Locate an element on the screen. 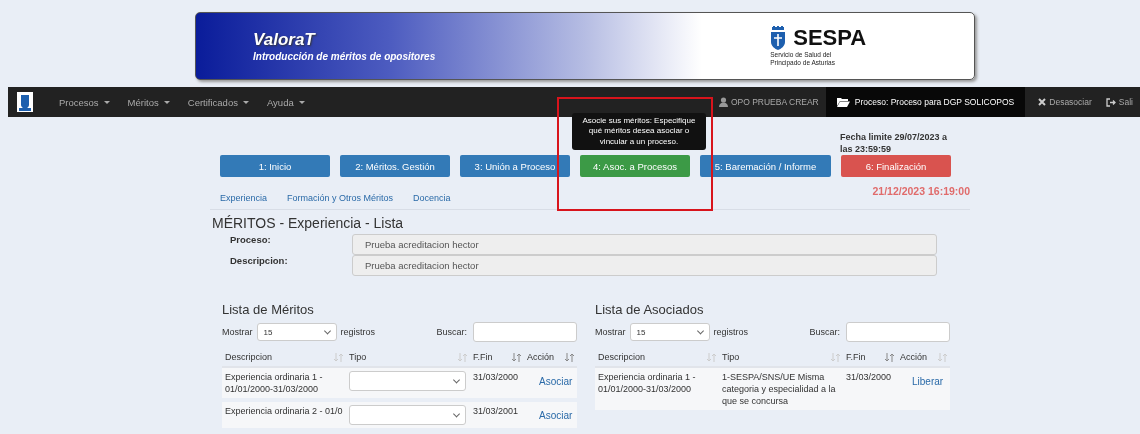  user-icon is located at coordinates (723, 102).